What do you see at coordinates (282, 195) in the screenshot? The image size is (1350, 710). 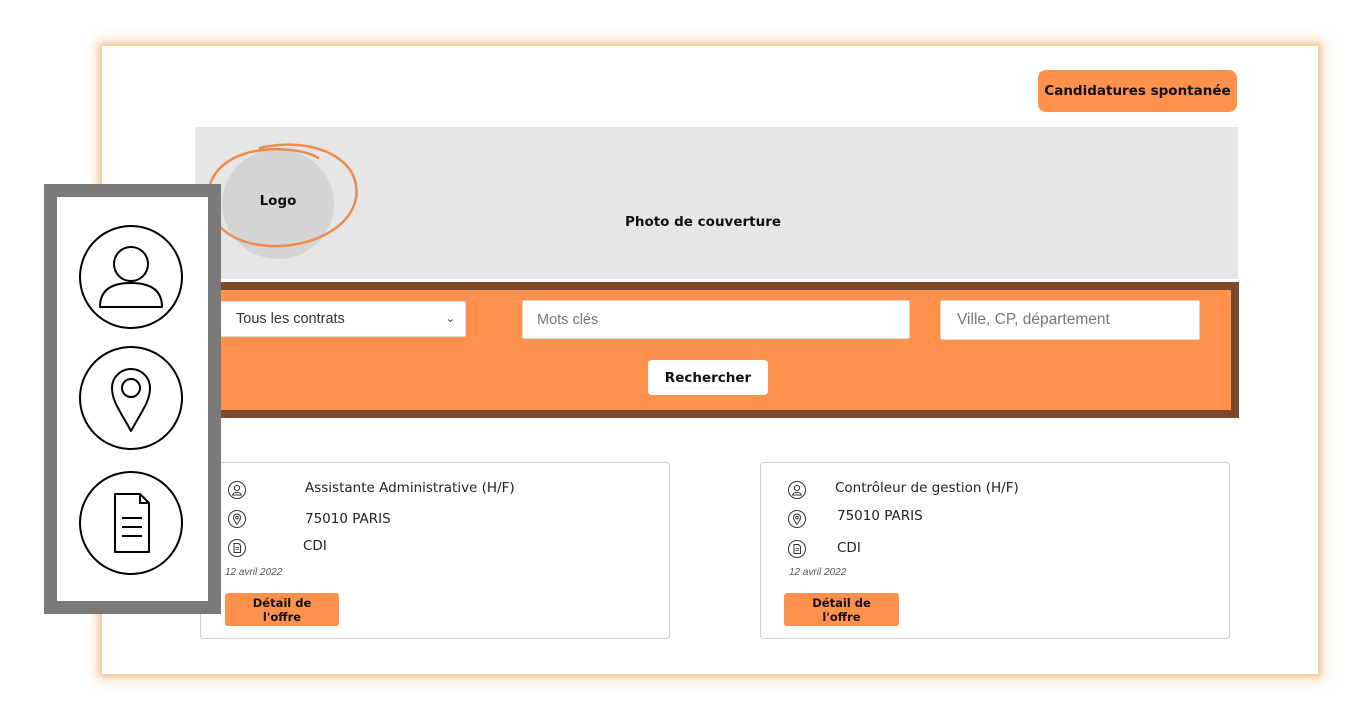 I see `logo-highlight-scribble` at bounding box center [282, 195].